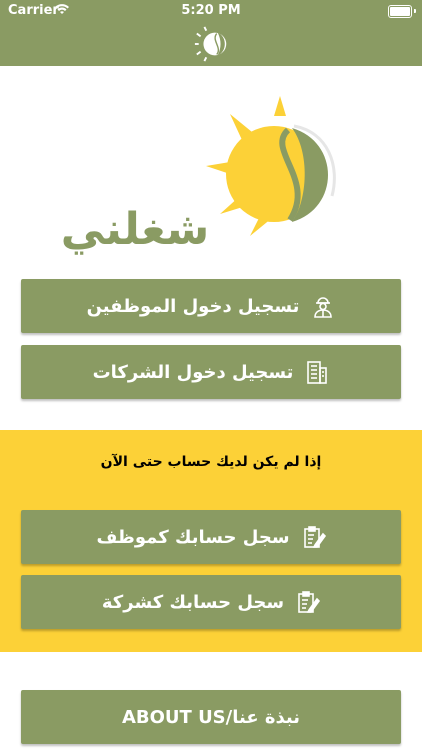 This screenshot has width=422, height=750. Describe the element at coordinates (193, 602) in the screenshot. I see `register-company-label: سجل حسابك كشركة` at that location.